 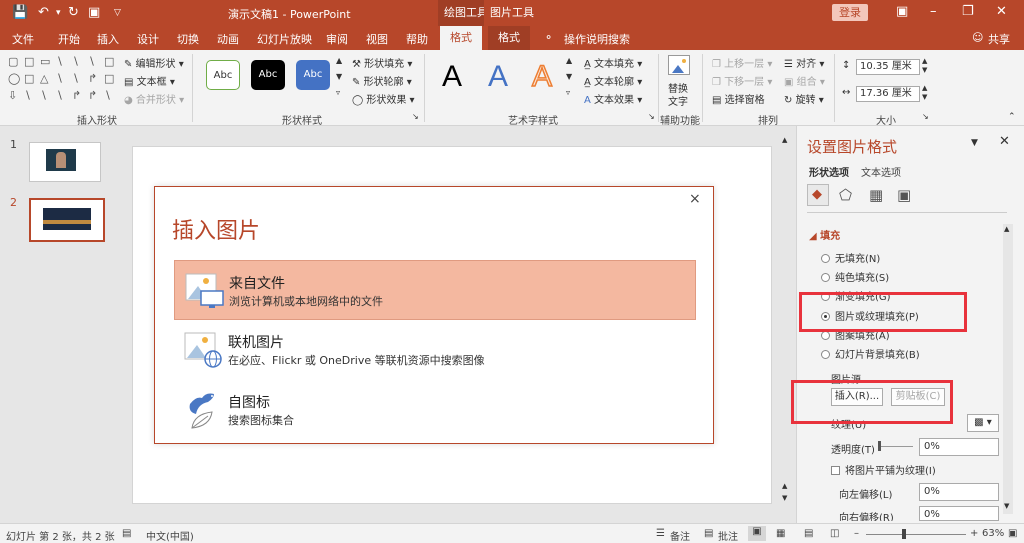 What do you see at coordinates (613, 80) in the screenshot?
I see `text-outline-button: A̲ 文本轮廓 ▾` at bounding box center [613, 80].